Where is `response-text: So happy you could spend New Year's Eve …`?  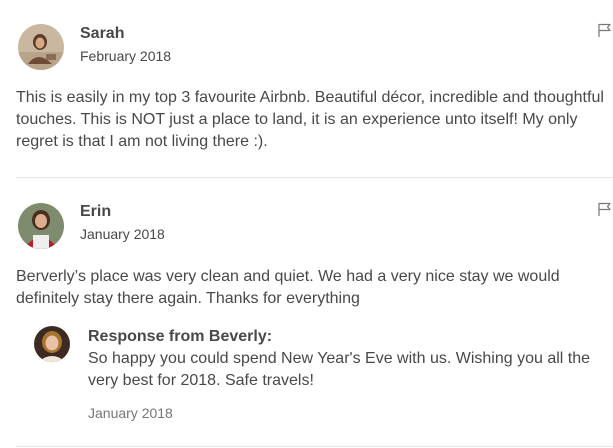
response-text: So happy you could spend New Year's Eve … is located at coordinates (339, 369).